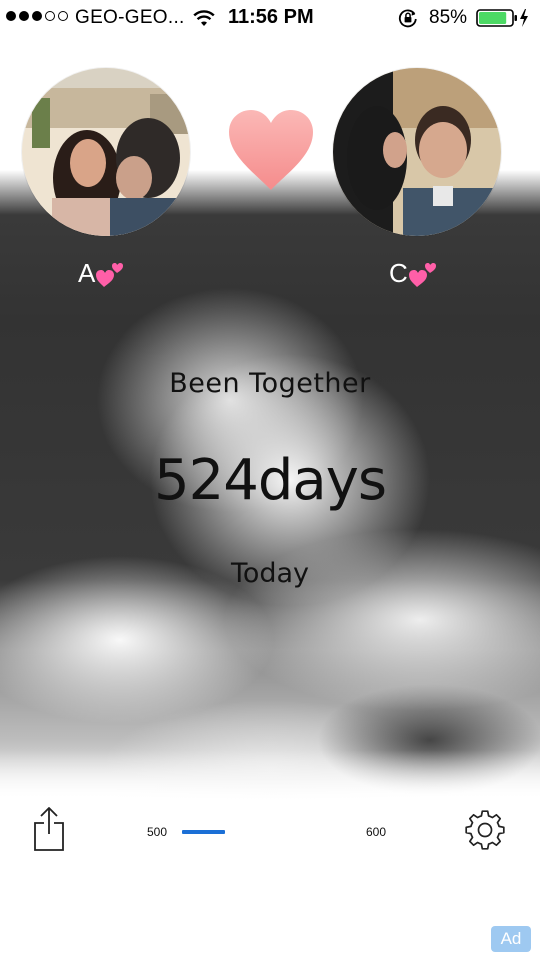 This screenshot has height=960, width=540. What do you see at coordinates (204, 18) in the screenshot?
I see `wifi-icon` at bounding box center [204, 18].